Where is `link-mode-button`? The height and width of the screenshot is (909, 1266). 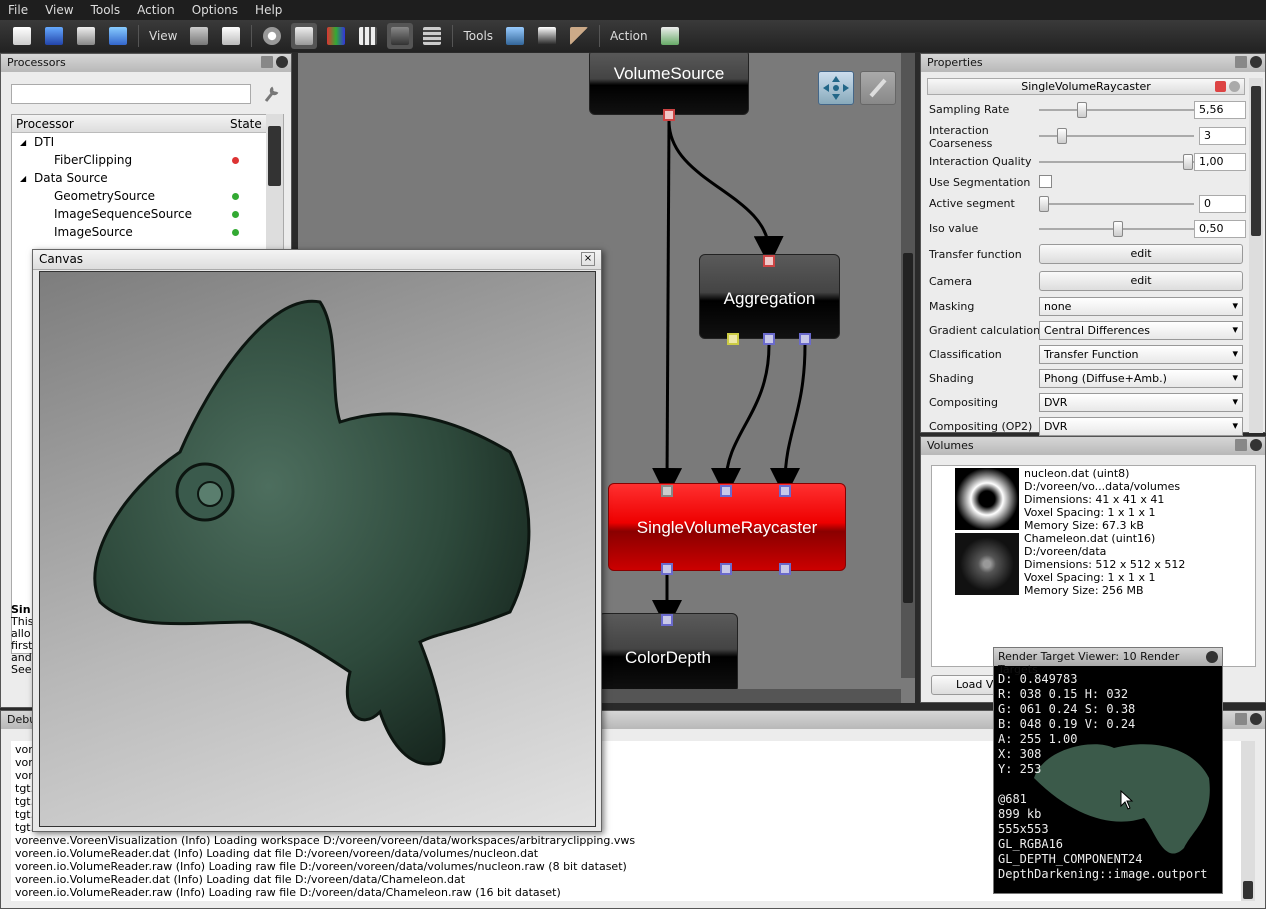
link-mode-button is located at coordinates (878, 88).